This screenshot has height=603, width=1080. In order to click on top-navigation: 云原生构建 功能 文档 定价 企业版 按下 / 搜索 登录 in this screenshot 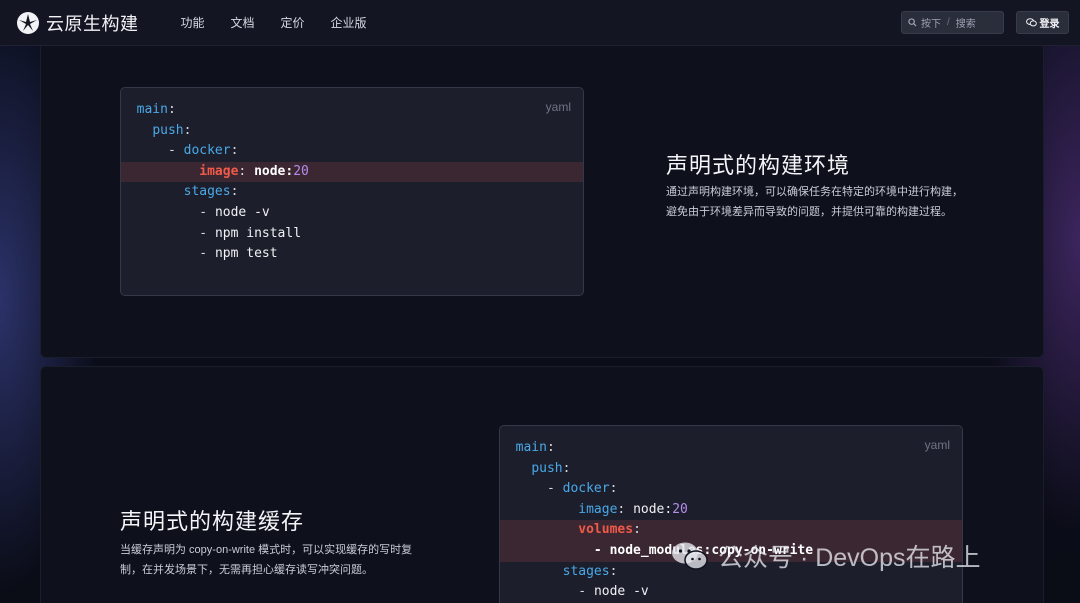, I will do `click(540, 23)`.